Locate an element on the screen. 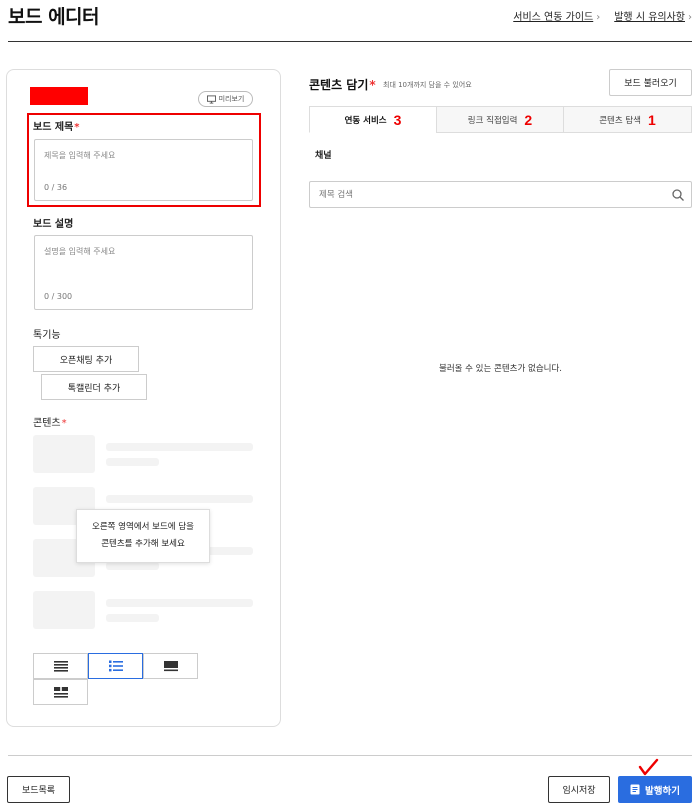 This screenshot has width=700, height=807. preview-button: 미리보기 is located at coordinates (225, 99).